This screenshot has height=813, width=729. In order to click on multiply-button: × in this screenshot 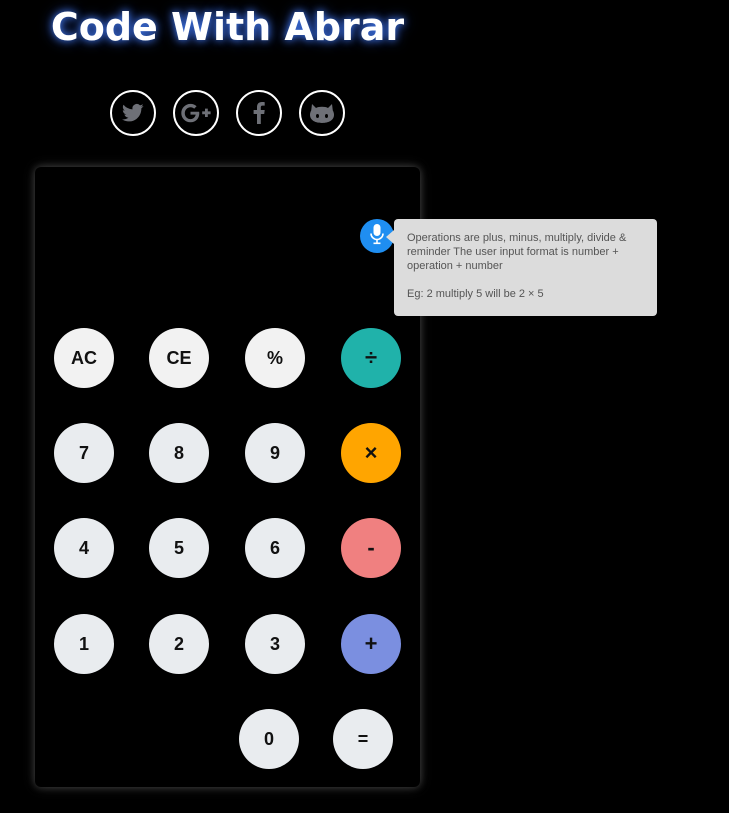, I will do `click(371, 453)`.